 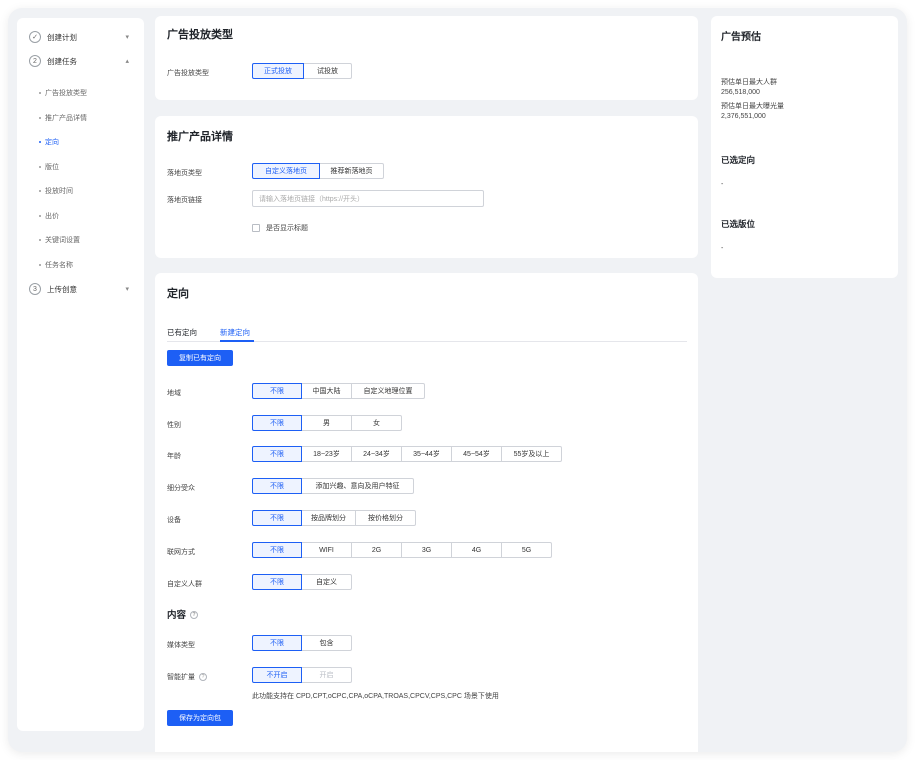 I want to click on step-number: 2, so click(x=35, y=61).